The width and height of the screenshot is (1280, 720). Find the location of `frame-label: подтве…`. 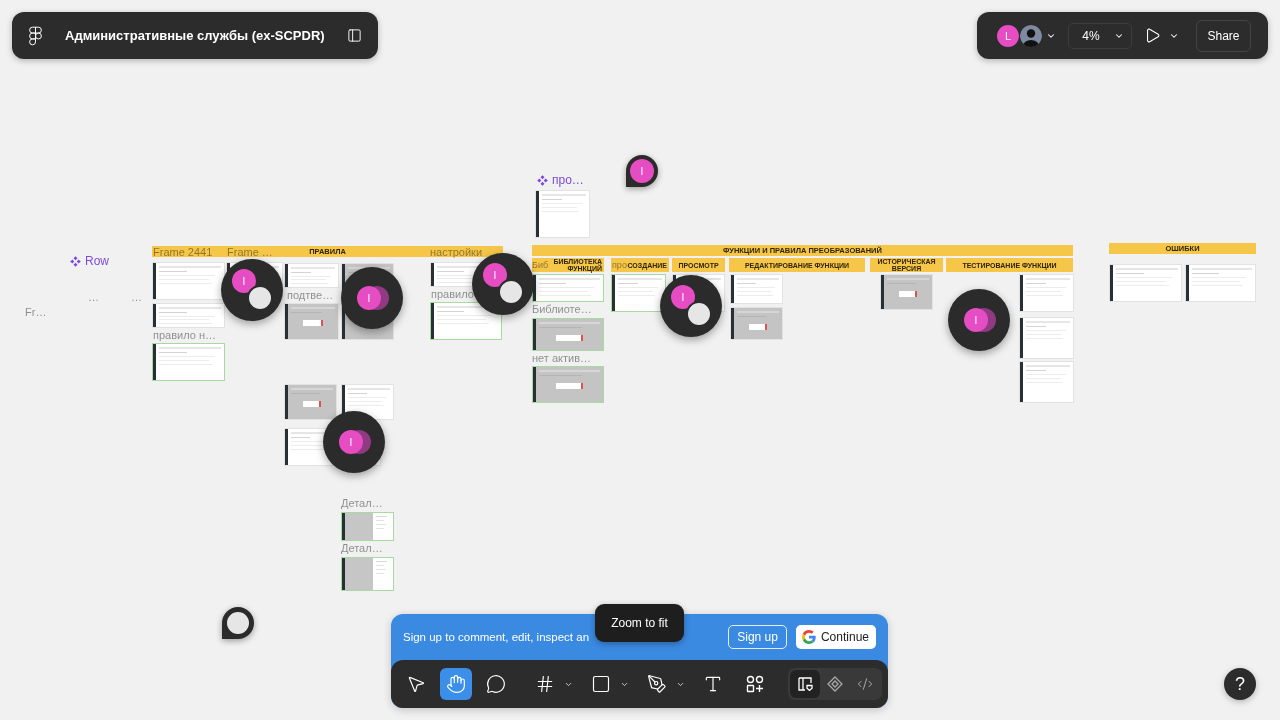

frame-label: подтве… is located at coordinates (310, 295).